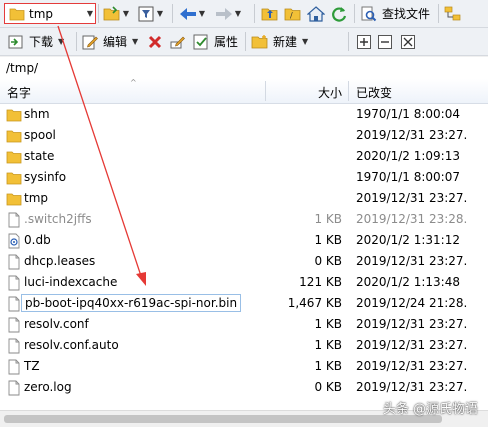 The image size is (488, 427). Describe the element at coordinates (150, 13) in the screenshot. I see `filter-button: ▼` at that location.